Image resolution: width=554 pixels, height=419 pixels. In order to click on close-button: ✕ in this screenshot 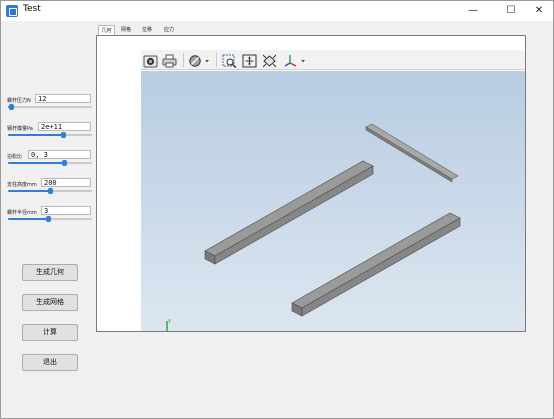, I will do `click(539, 11)`.